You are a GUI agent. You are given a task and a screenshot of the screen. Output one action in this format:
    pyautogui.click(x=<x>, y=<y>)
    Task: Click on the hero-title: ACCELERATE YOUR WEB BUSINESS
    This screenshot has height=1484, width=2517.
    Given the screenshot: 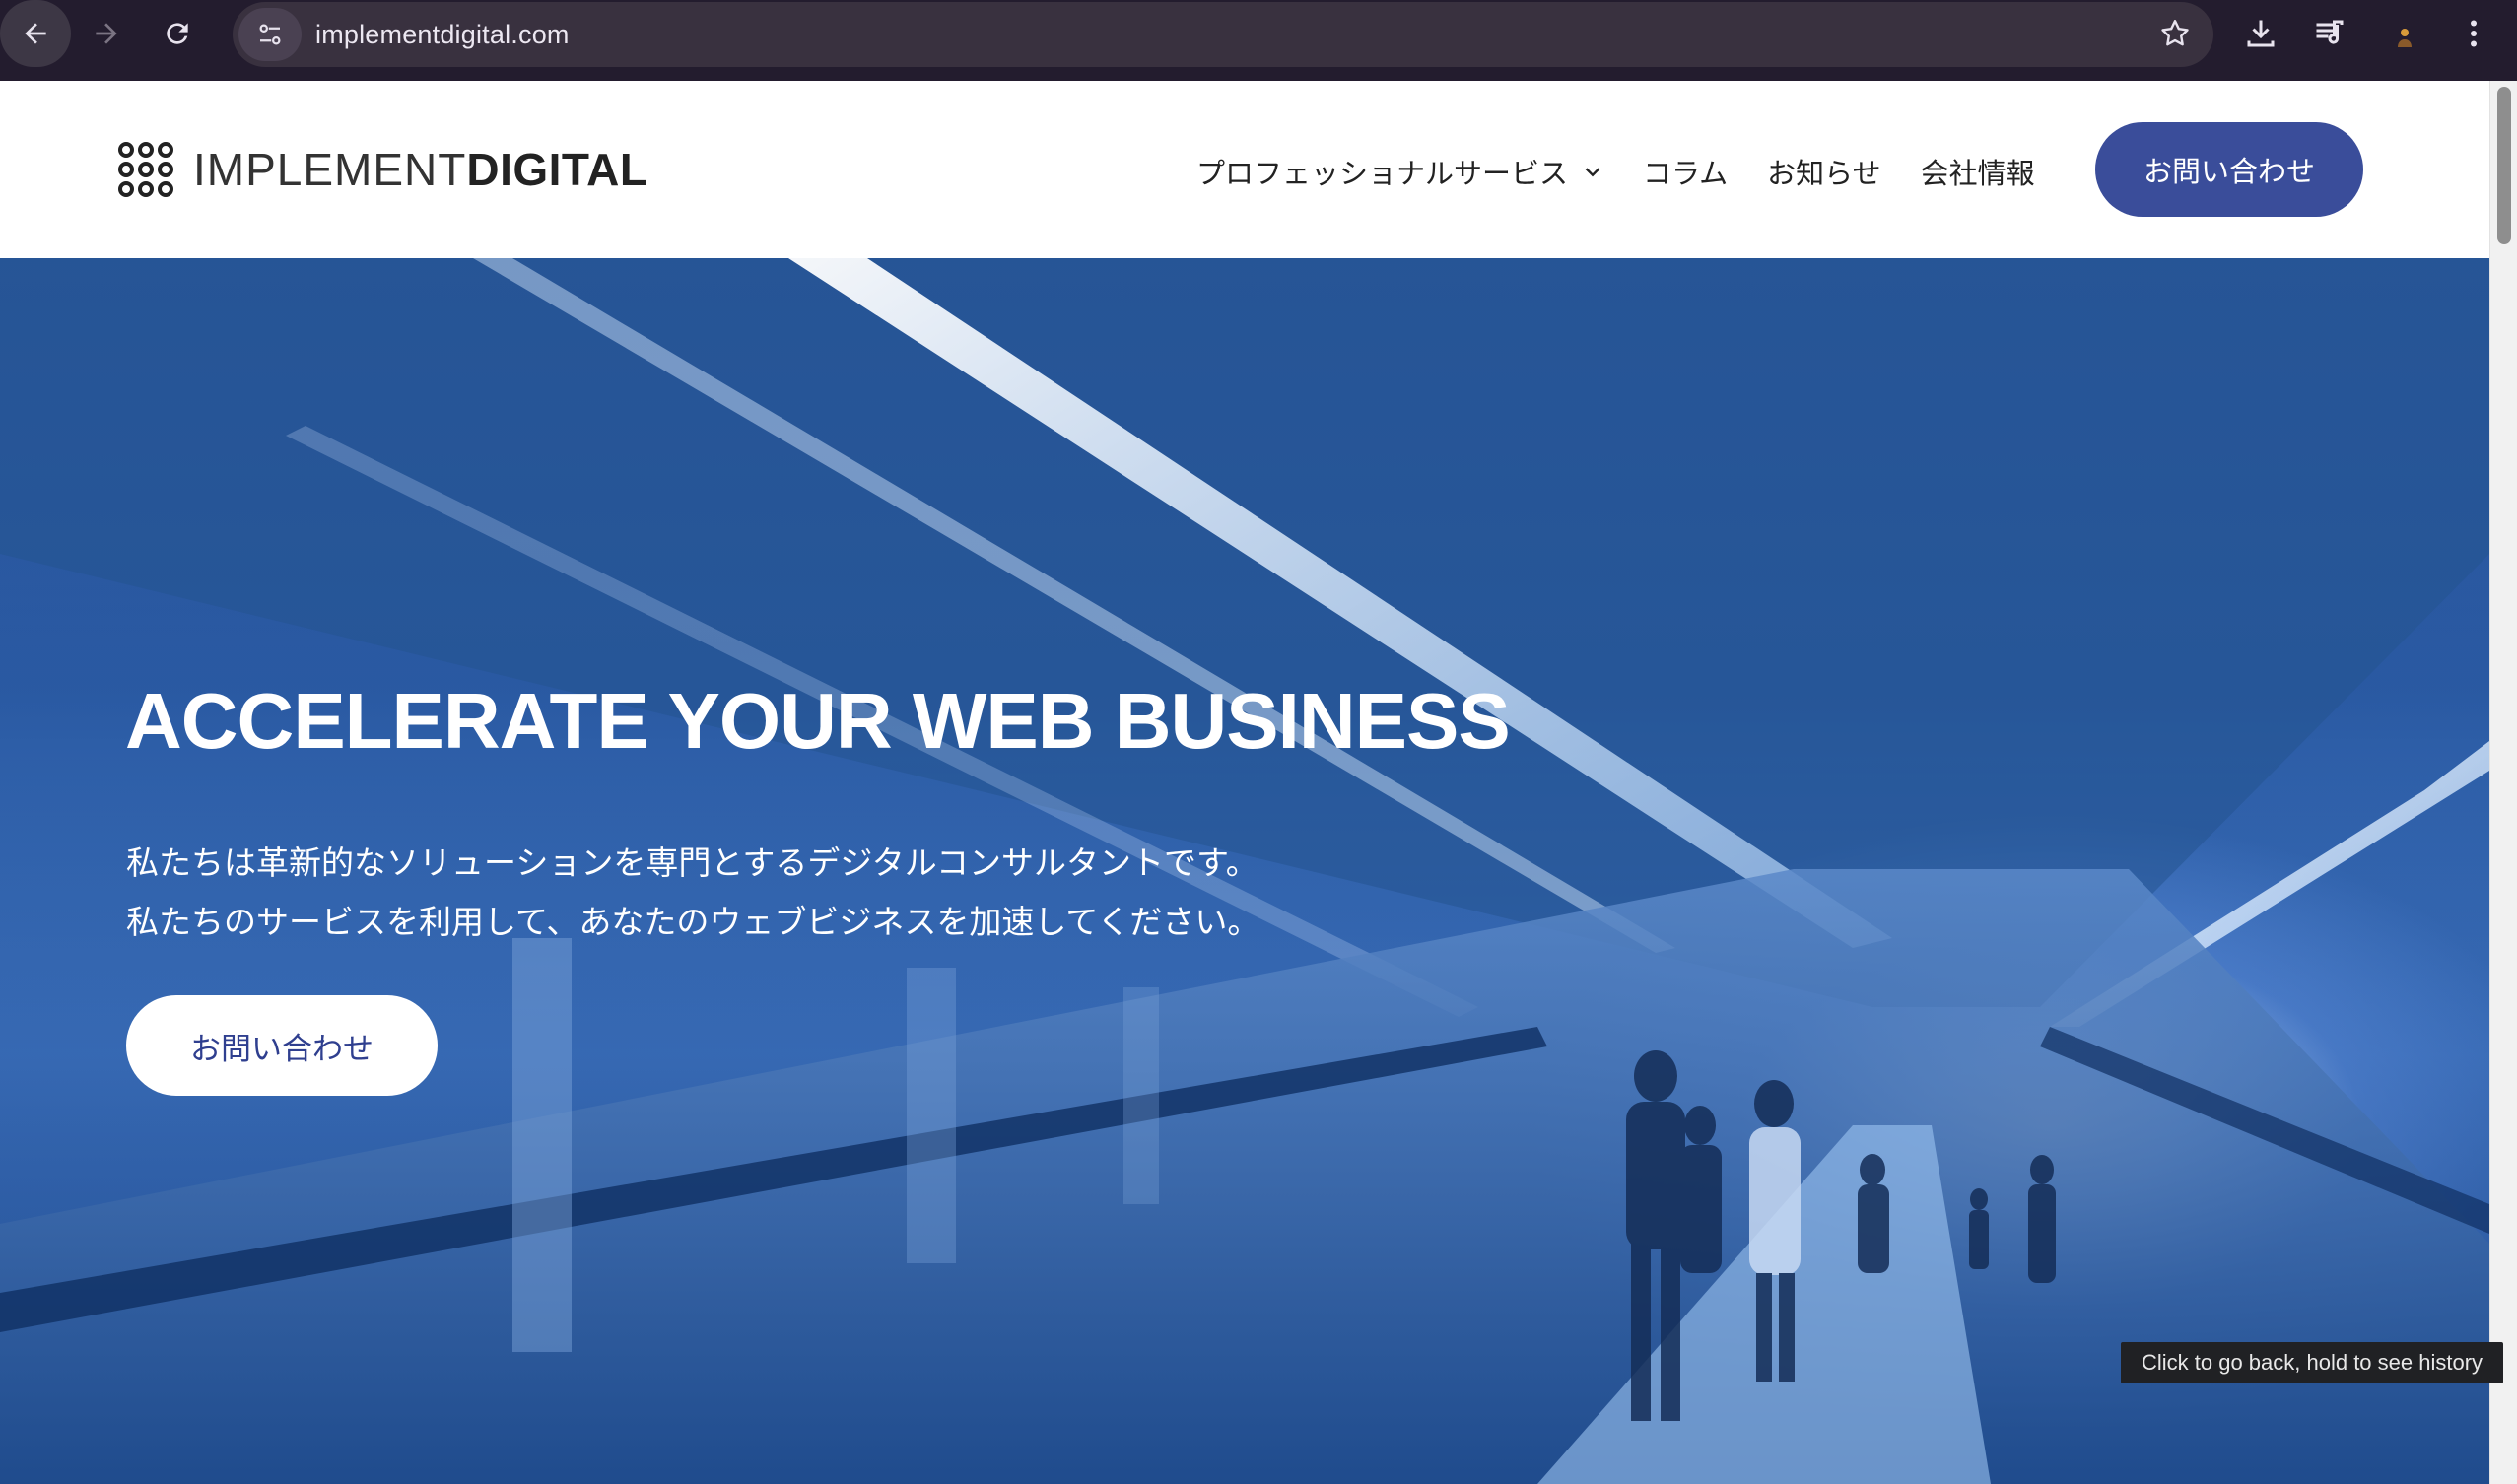 What is the action you would take?
    pyautogui.click(x=818, y=721)
    